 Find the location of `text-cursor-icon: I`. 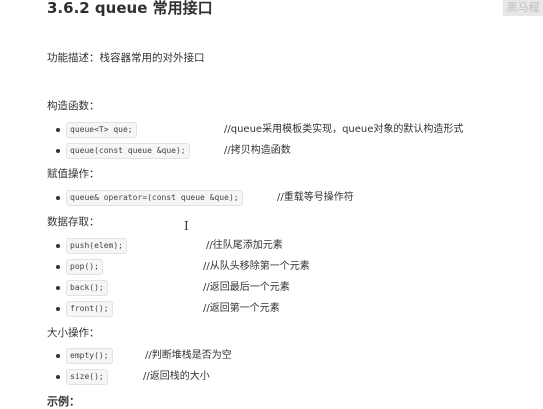

text-cursor-icon: I is located at coordinates (186, 226).